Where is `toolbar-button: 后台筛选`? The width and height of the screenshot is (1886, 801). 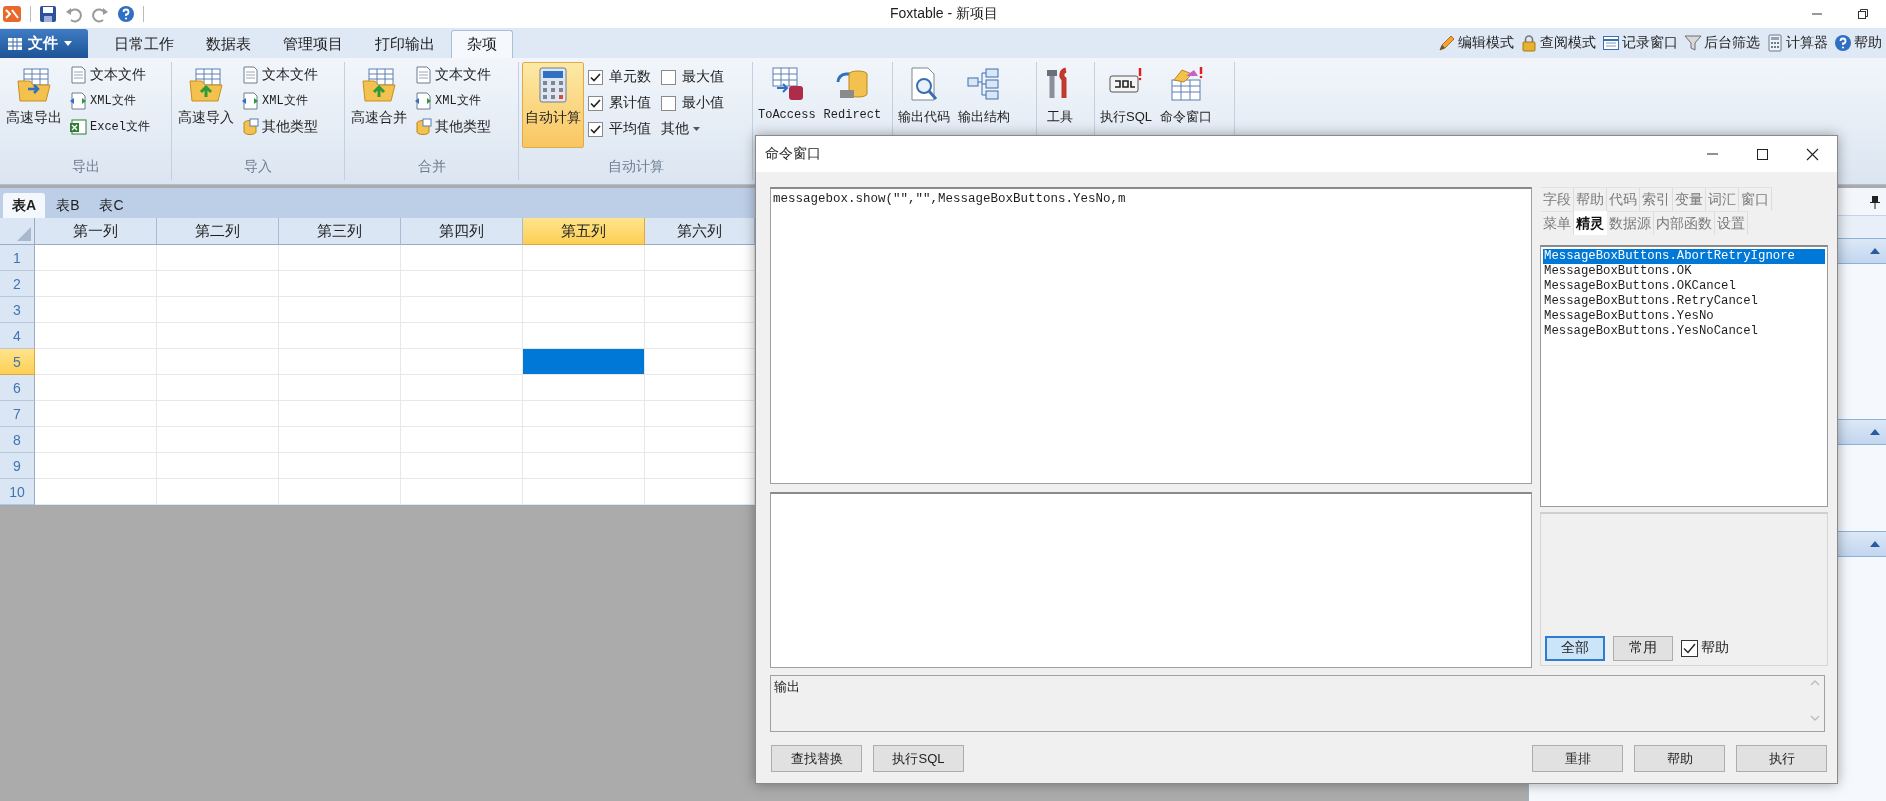
toolbar-button: 后台筛选 is located at coordinates (1722, 43).